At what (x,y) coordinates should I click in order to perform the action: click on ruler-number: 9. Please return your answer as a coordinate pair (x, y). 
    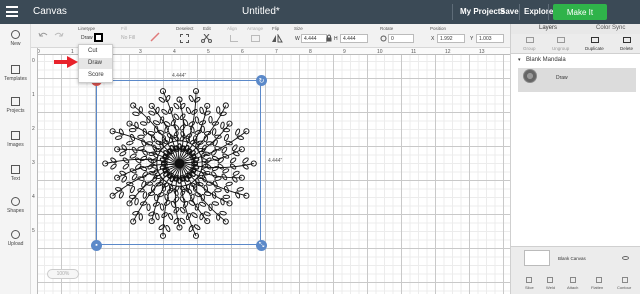
    Looking at the image, I should click on (344, 52).